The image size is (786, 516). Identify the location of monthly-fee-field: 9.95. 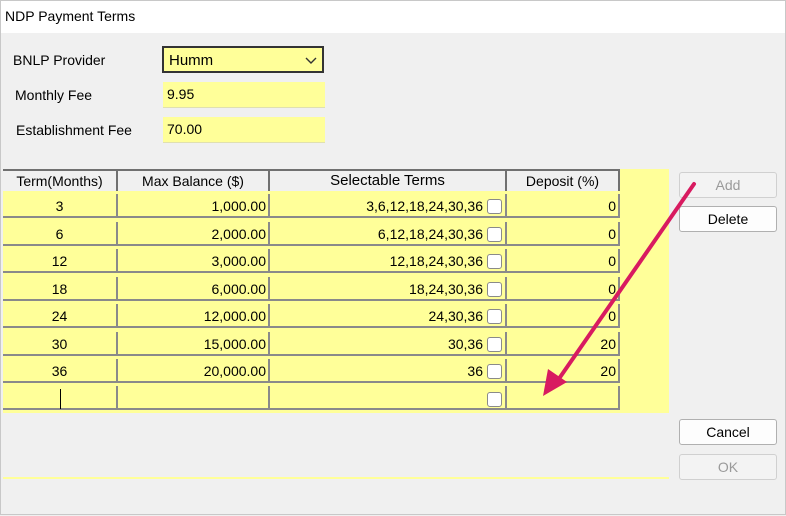
(244, 95).